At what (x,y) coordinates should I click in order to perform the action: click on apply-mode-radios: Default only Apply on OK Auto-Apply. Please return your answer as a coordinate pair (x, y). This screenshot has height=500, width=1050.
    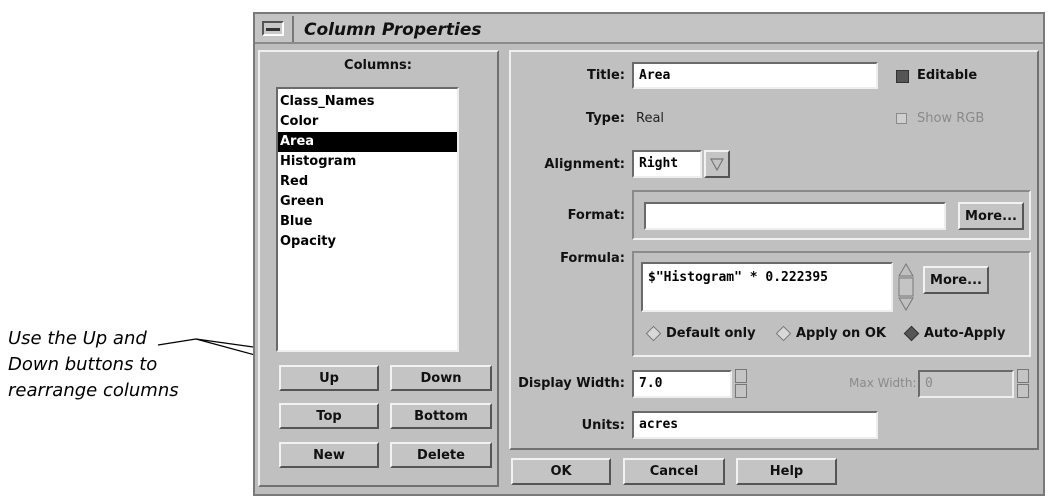
    Looking at the image, I should click on (836, 335).